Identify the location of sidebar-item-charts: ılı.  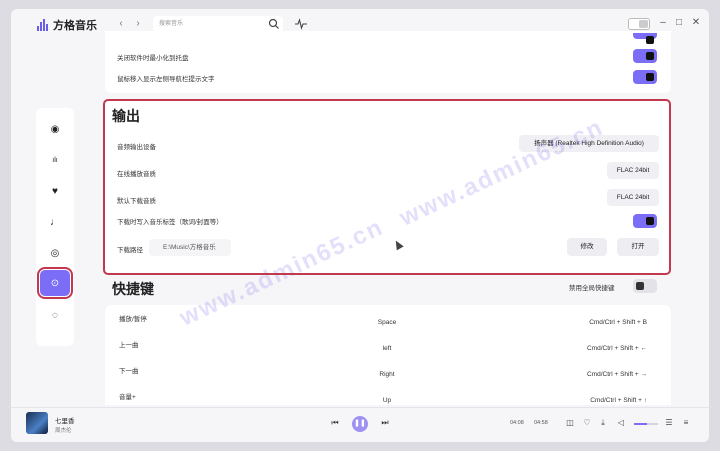
(55, 160).